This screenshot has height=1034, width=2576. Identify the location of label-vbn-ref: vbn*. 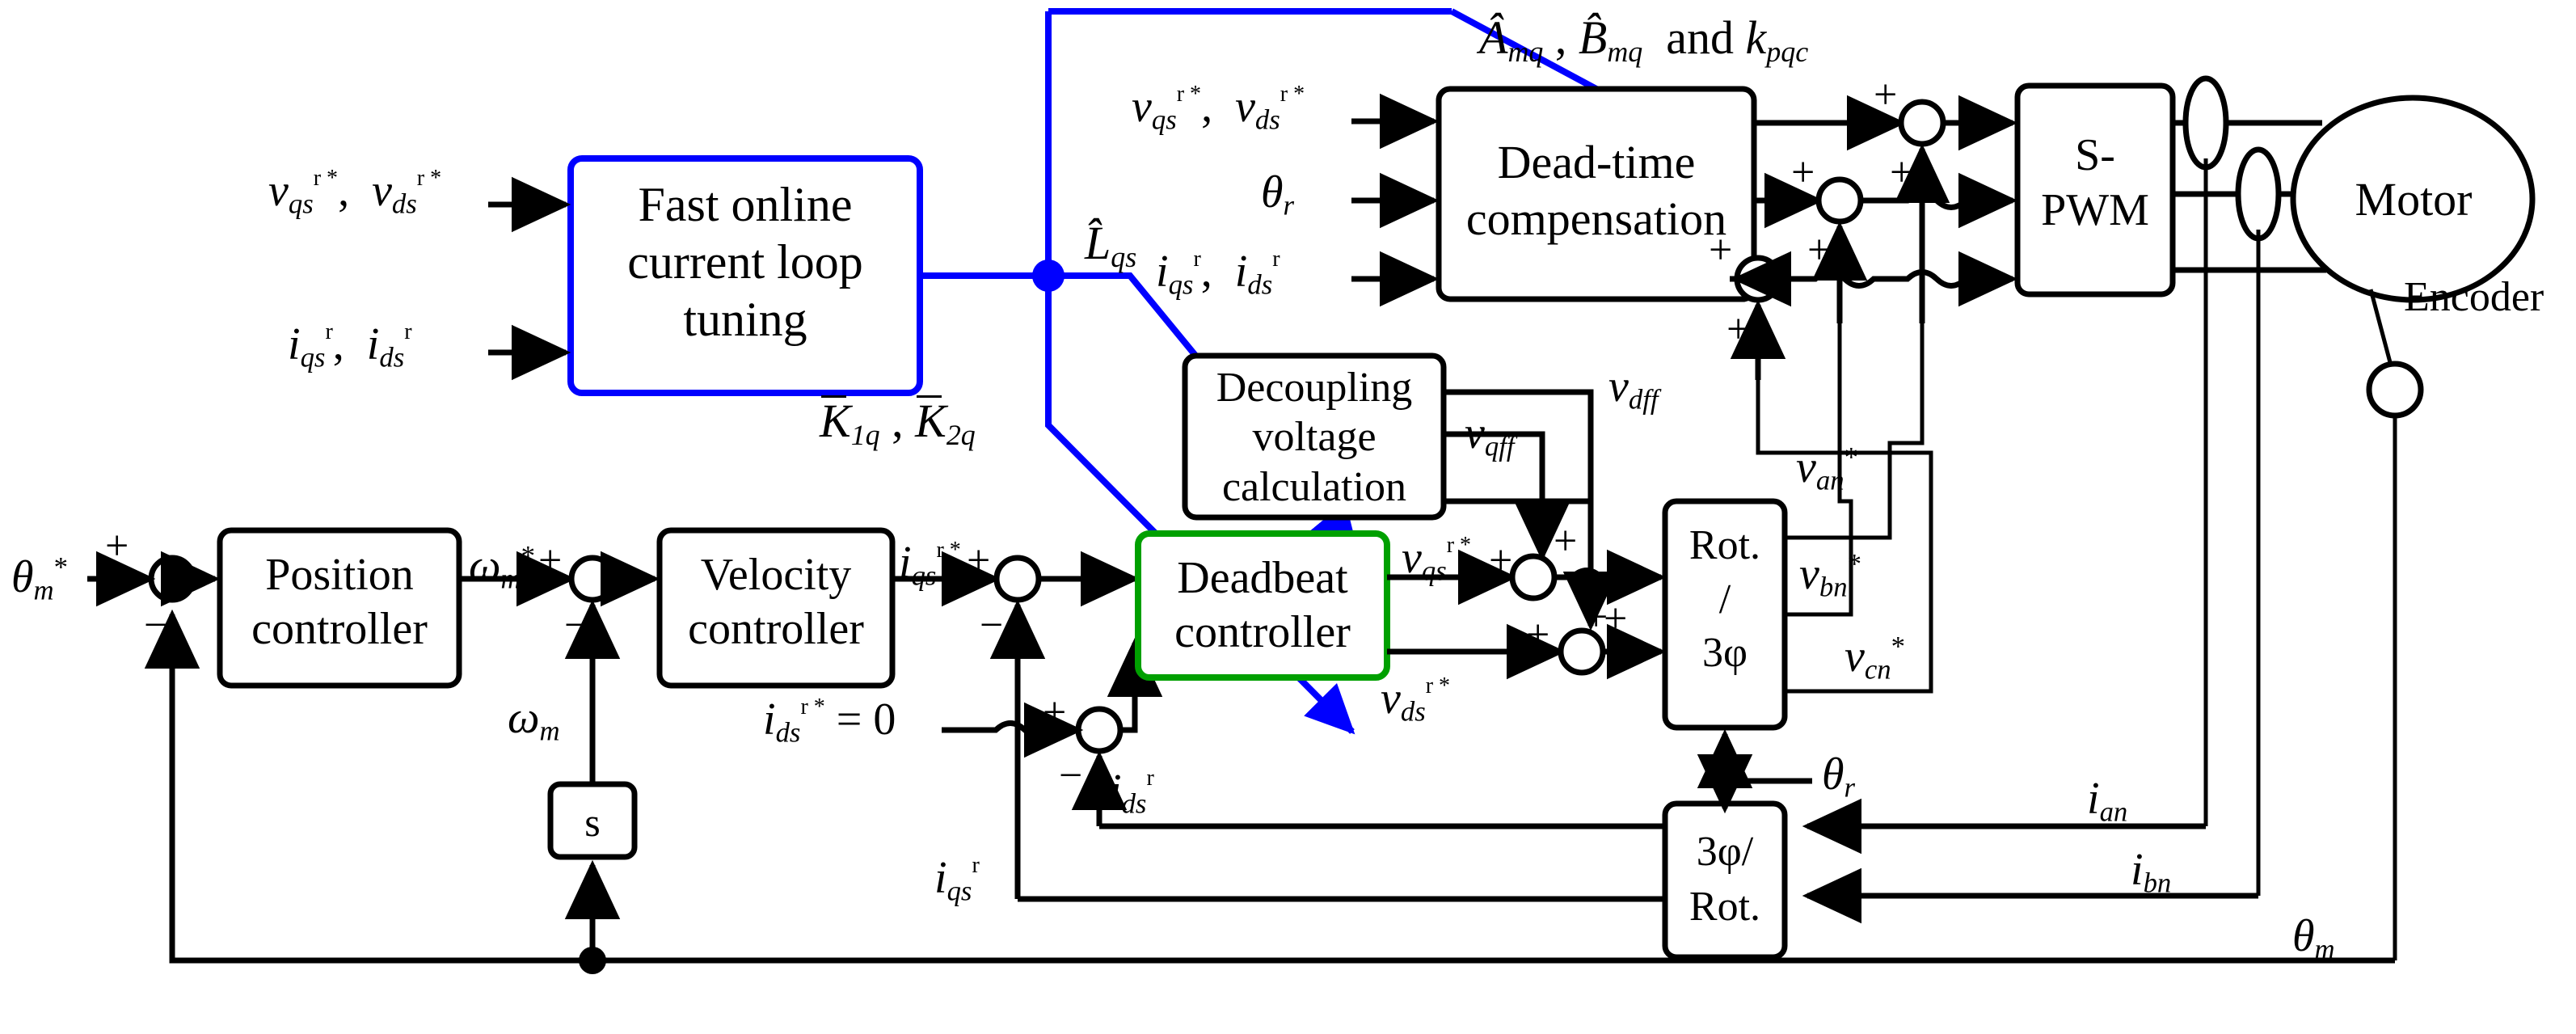
(1830, 575).